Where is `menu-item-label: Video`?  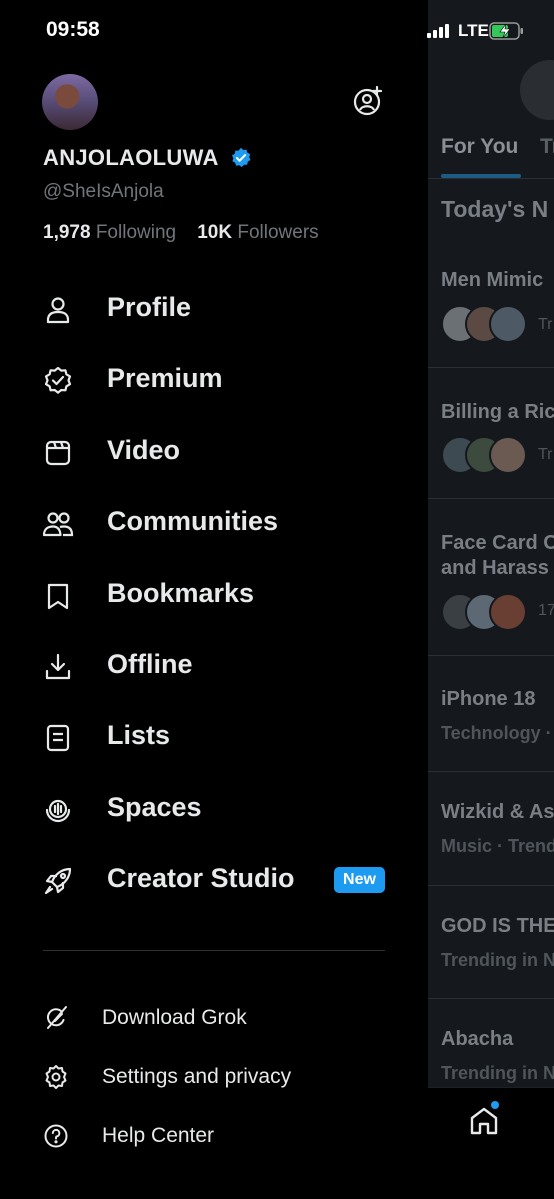
menu-item-label: Video is located at coordinates (144, 450).